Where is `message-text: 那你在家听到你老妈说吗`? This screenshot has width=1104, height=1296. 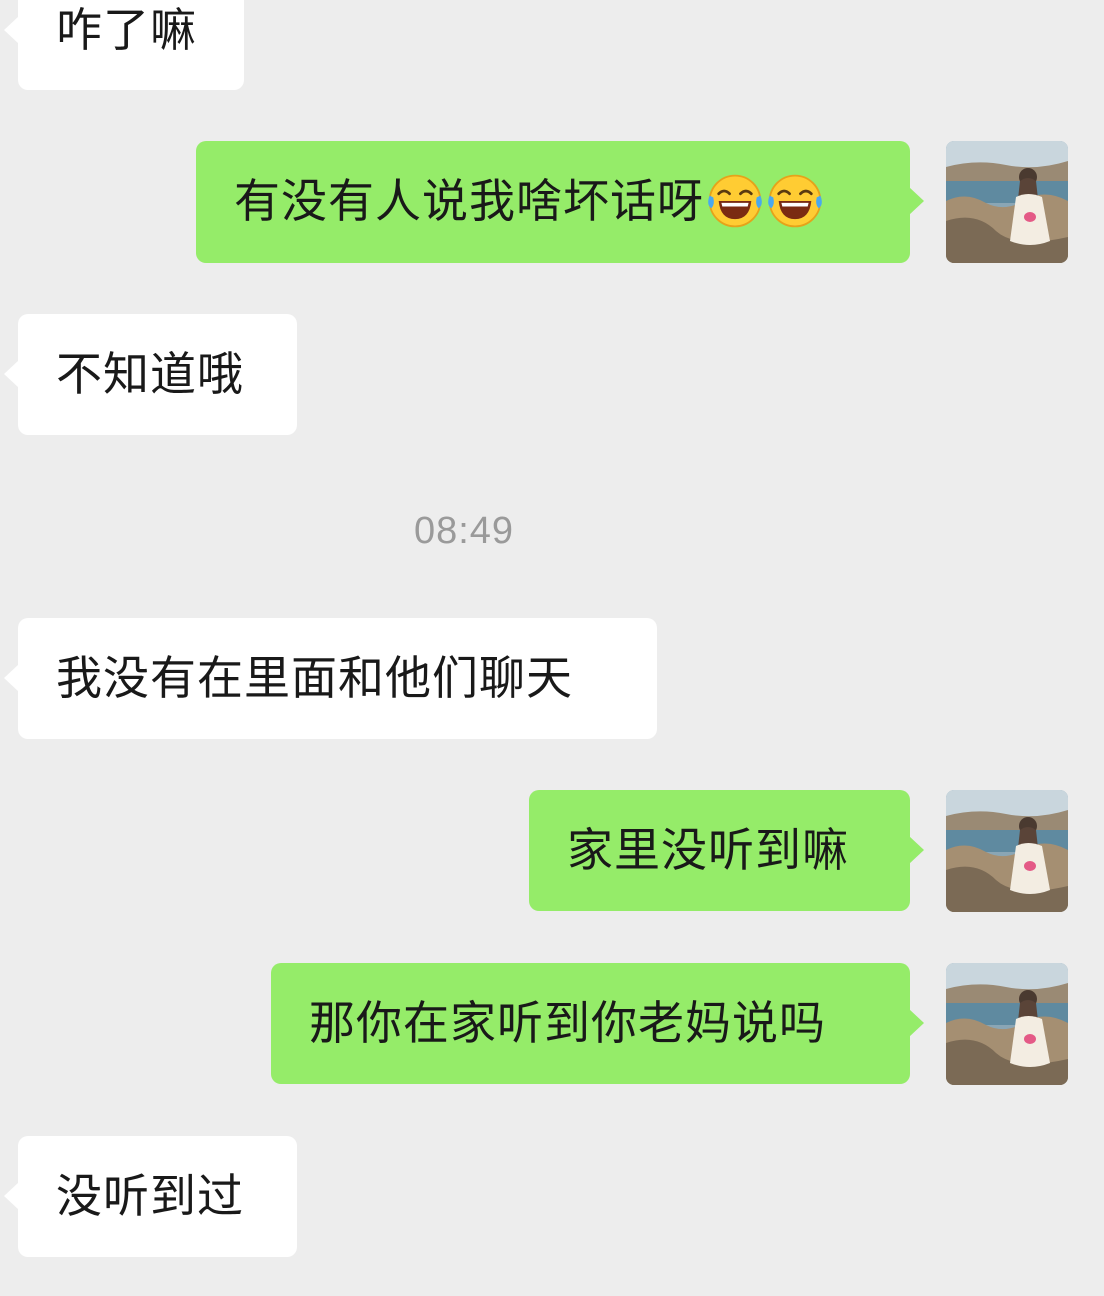
message-text: 那你在家听到你老妈说吗 is located at coordinates (567, 1023).